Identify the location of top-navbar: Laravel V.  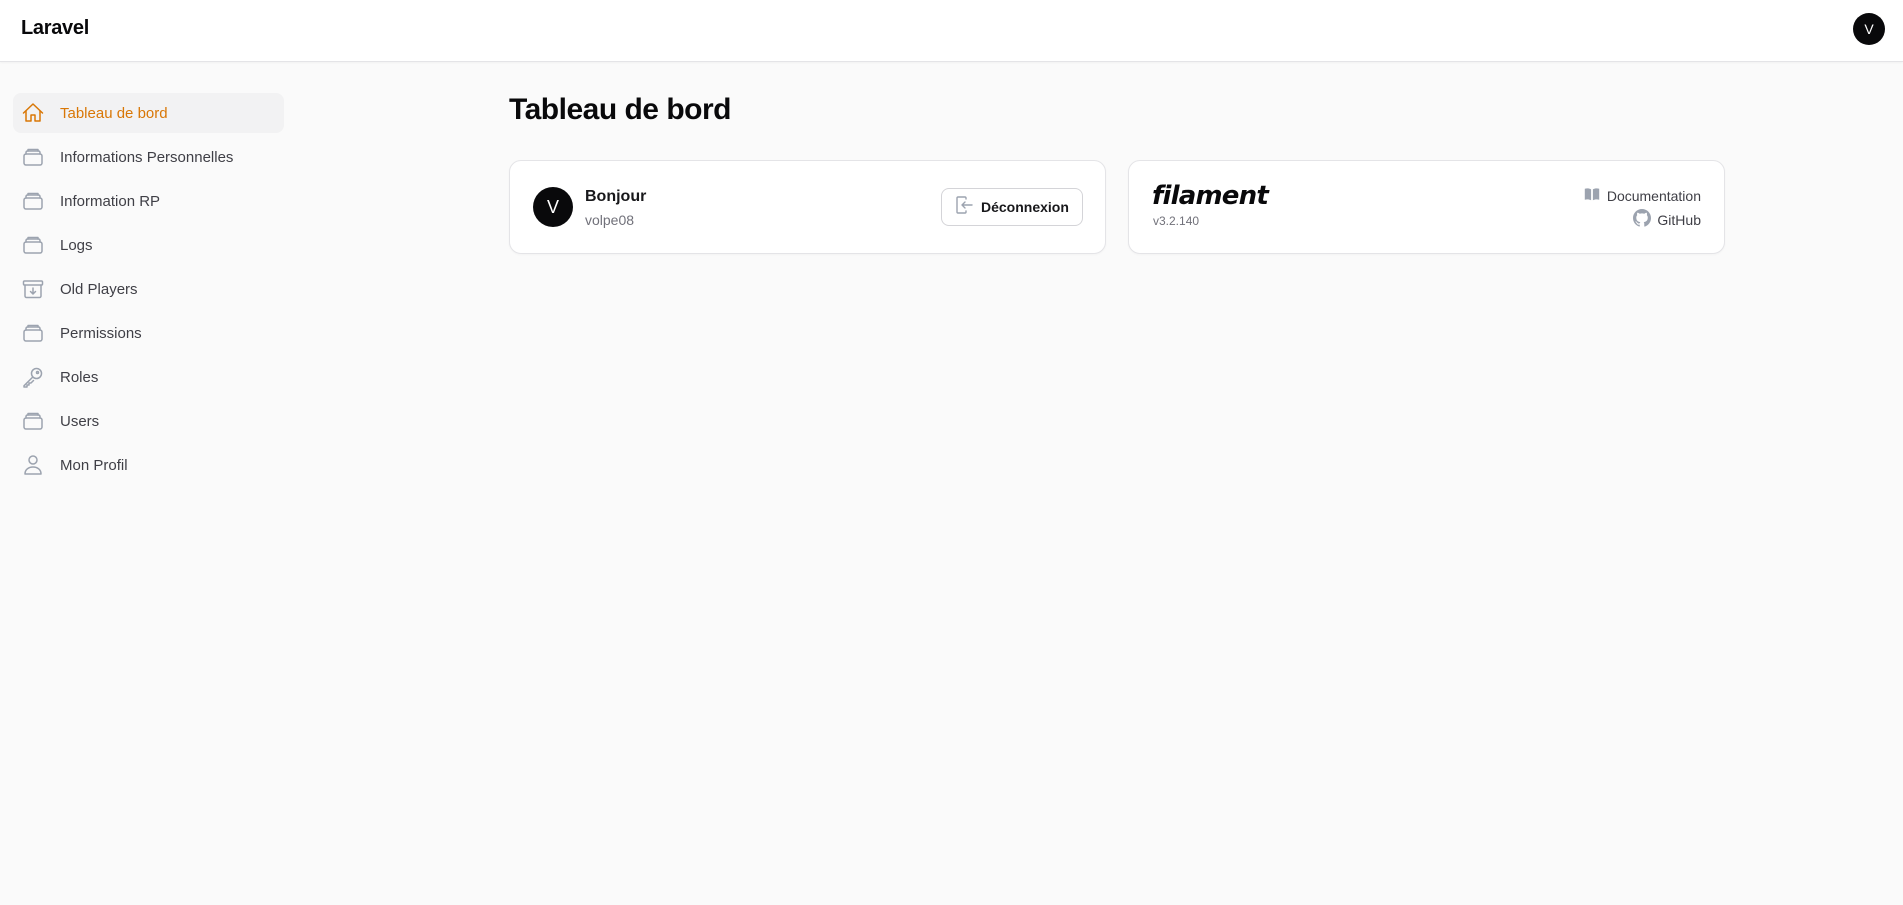
(951, 31).